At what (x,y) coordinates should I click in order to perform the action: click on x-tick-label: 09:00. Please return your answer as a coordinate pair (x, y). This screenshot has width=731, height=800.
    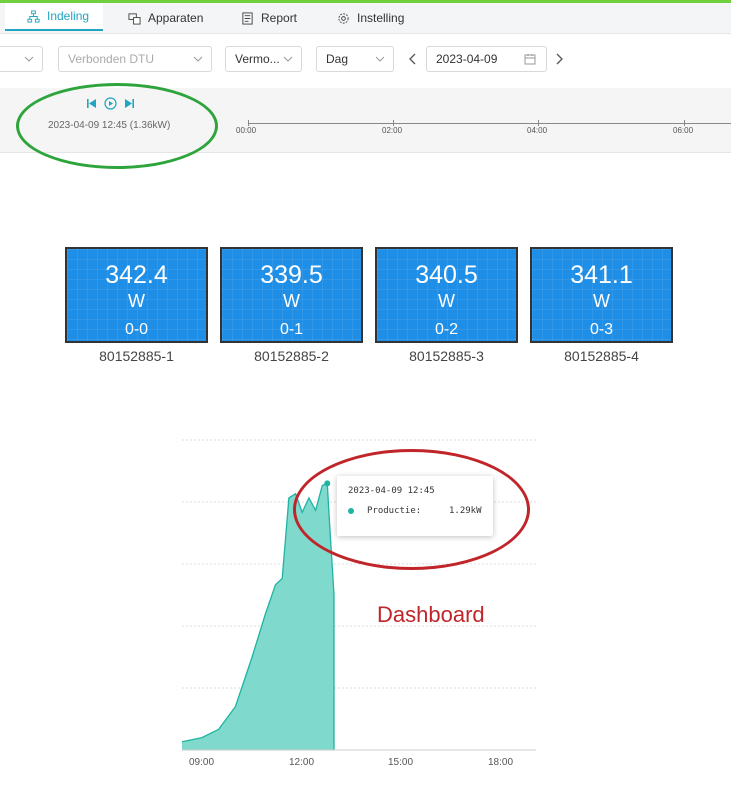
    Looking at the image, I should click on (202, 762).